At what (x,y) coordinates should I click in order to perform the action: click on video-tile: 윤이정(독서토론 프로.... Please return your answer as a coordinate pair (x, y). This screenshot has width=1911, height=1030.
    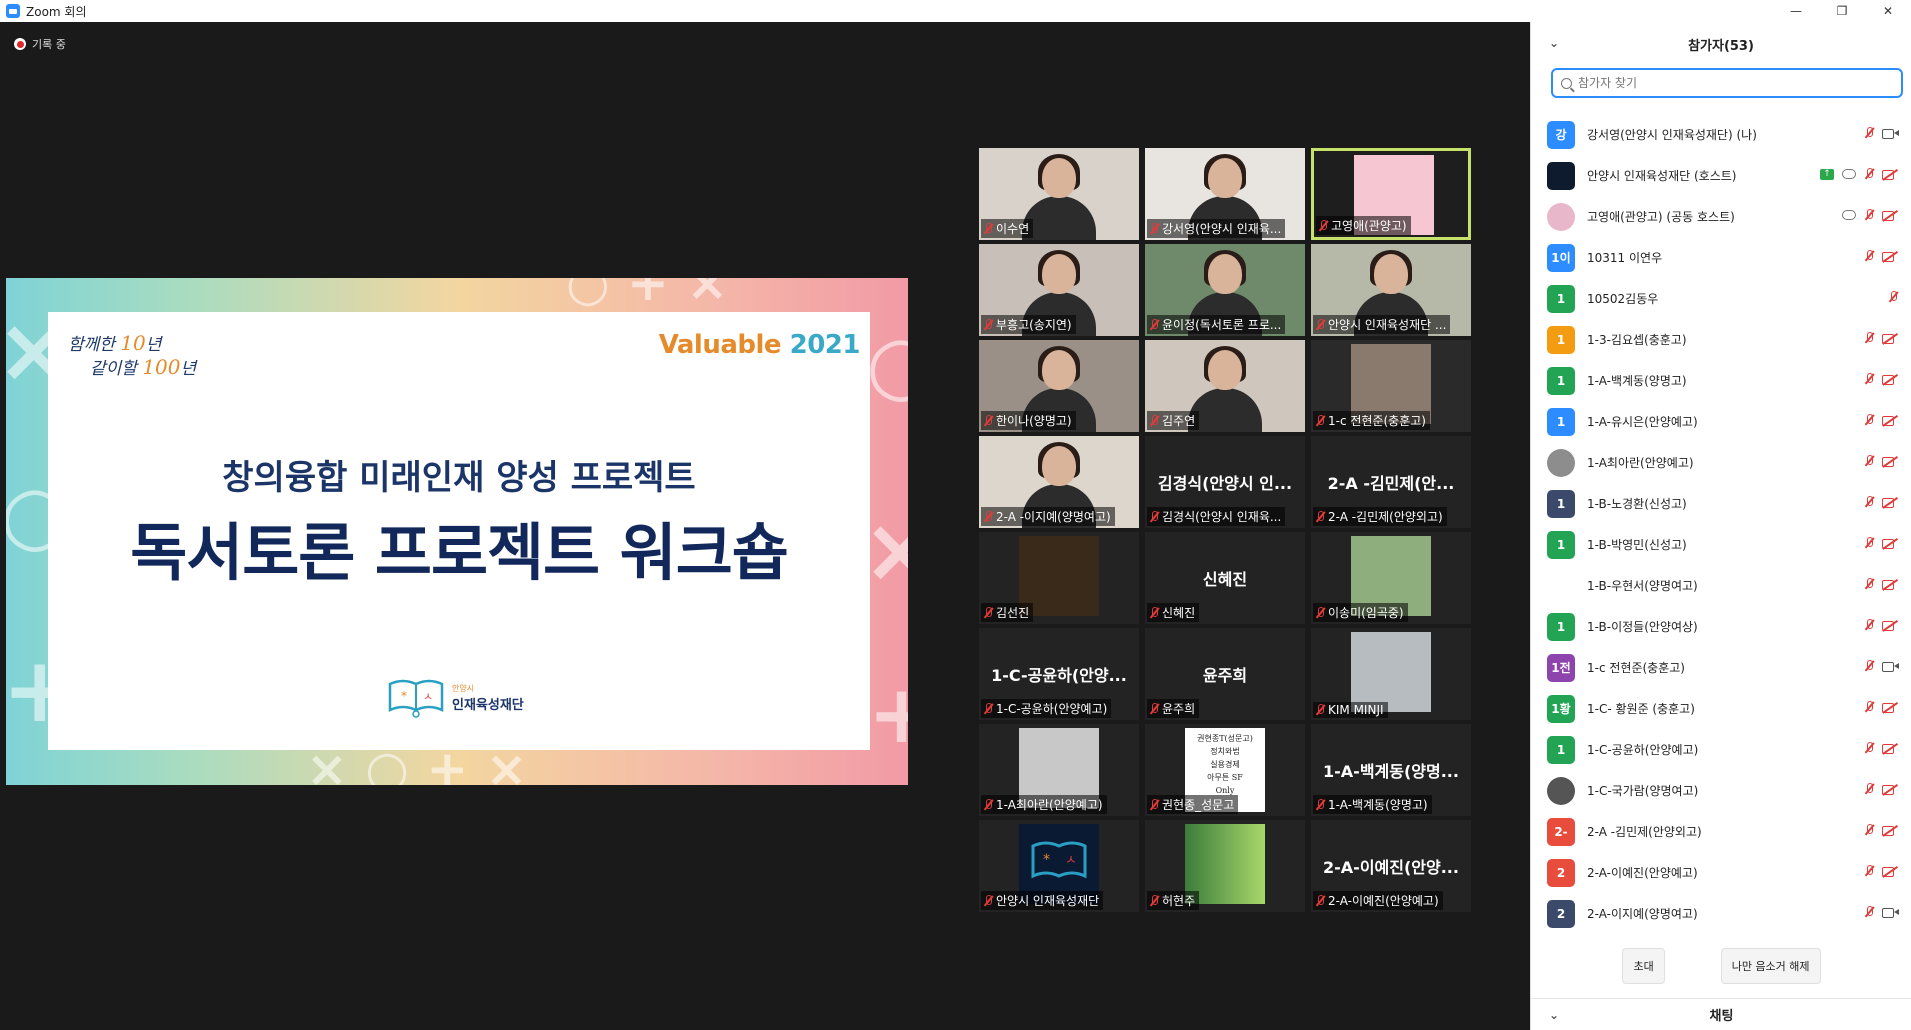
    Looking at the image, I should click on (1225, 290).